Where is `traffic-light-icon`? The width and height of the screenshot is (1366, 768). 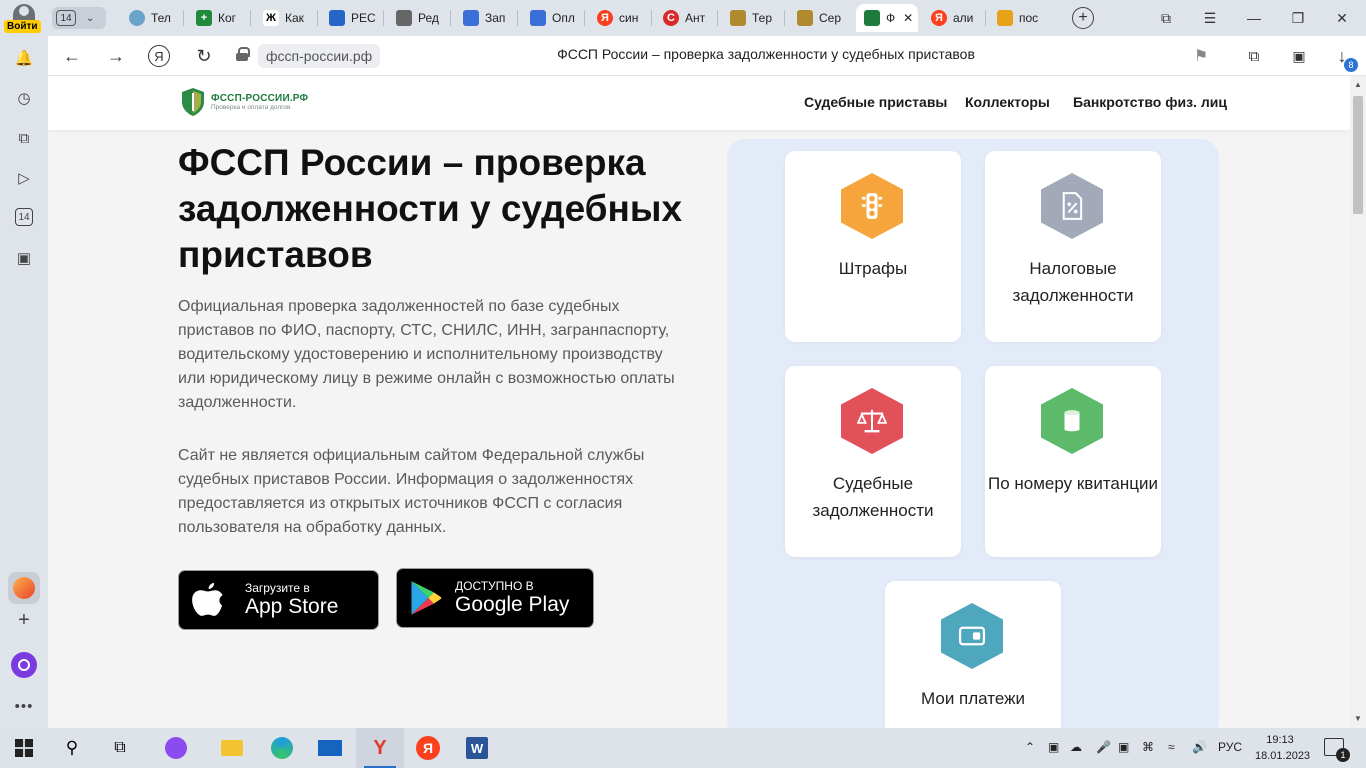 traffic-light-icon is located at coordinates (872, 206).